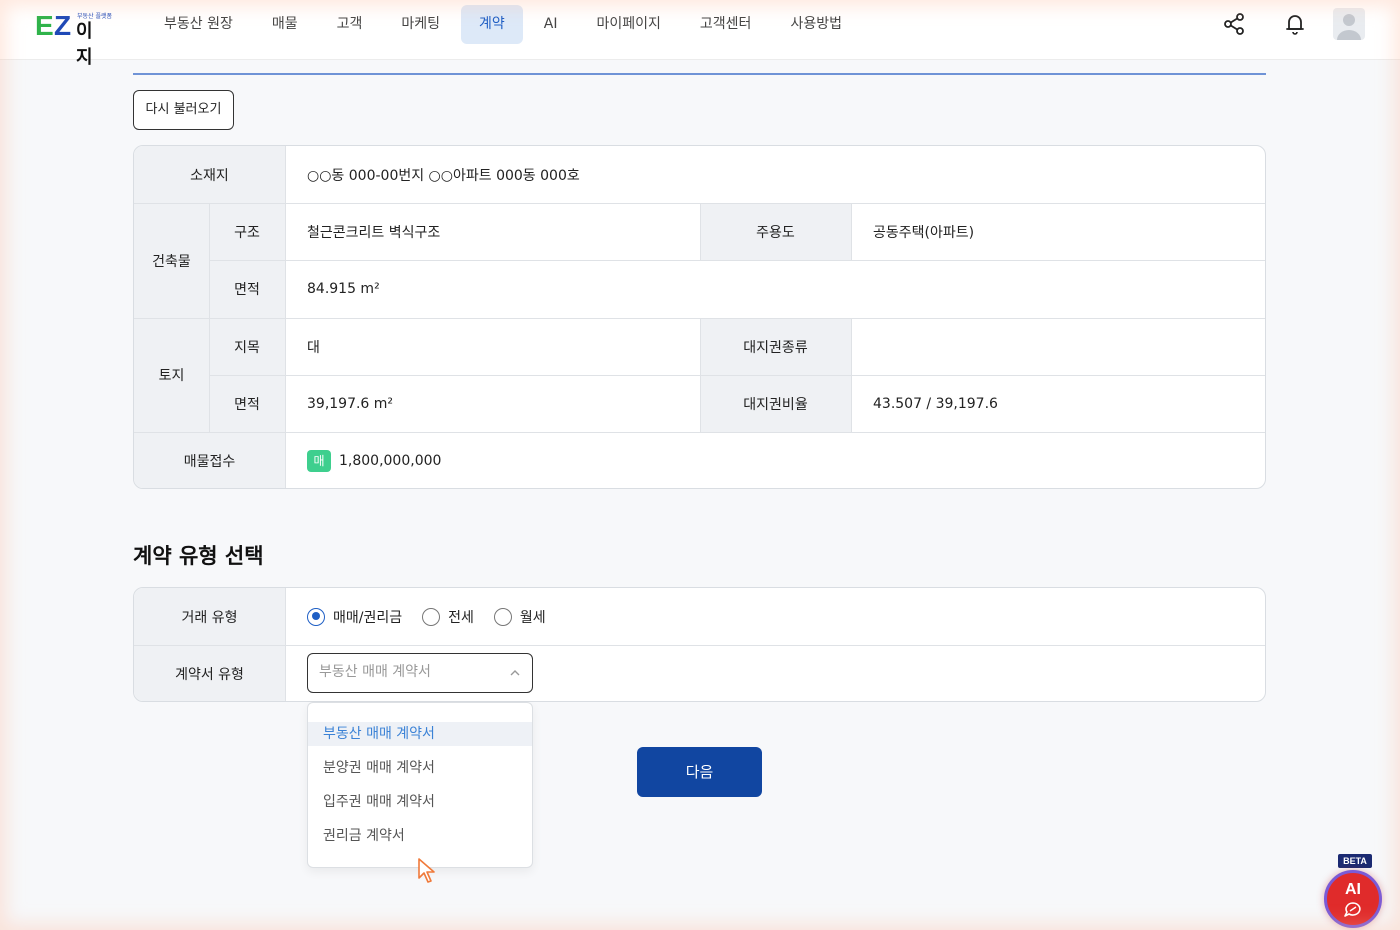 The height and width of the screenshot is (930, 1400). I want to click on land-right-type-value, so click(1058, 346).